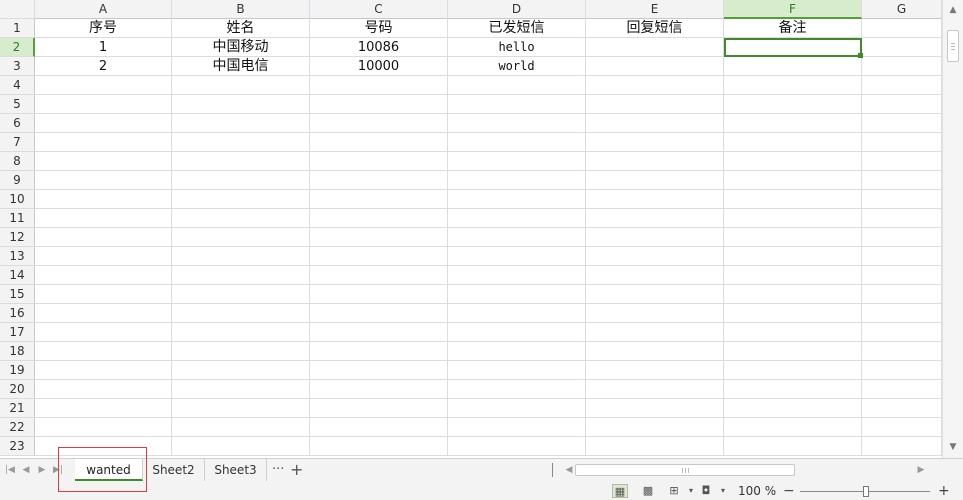 The width and height of the screenshot is (963, 500). I want to click on cell-g4, so click(902, 85).